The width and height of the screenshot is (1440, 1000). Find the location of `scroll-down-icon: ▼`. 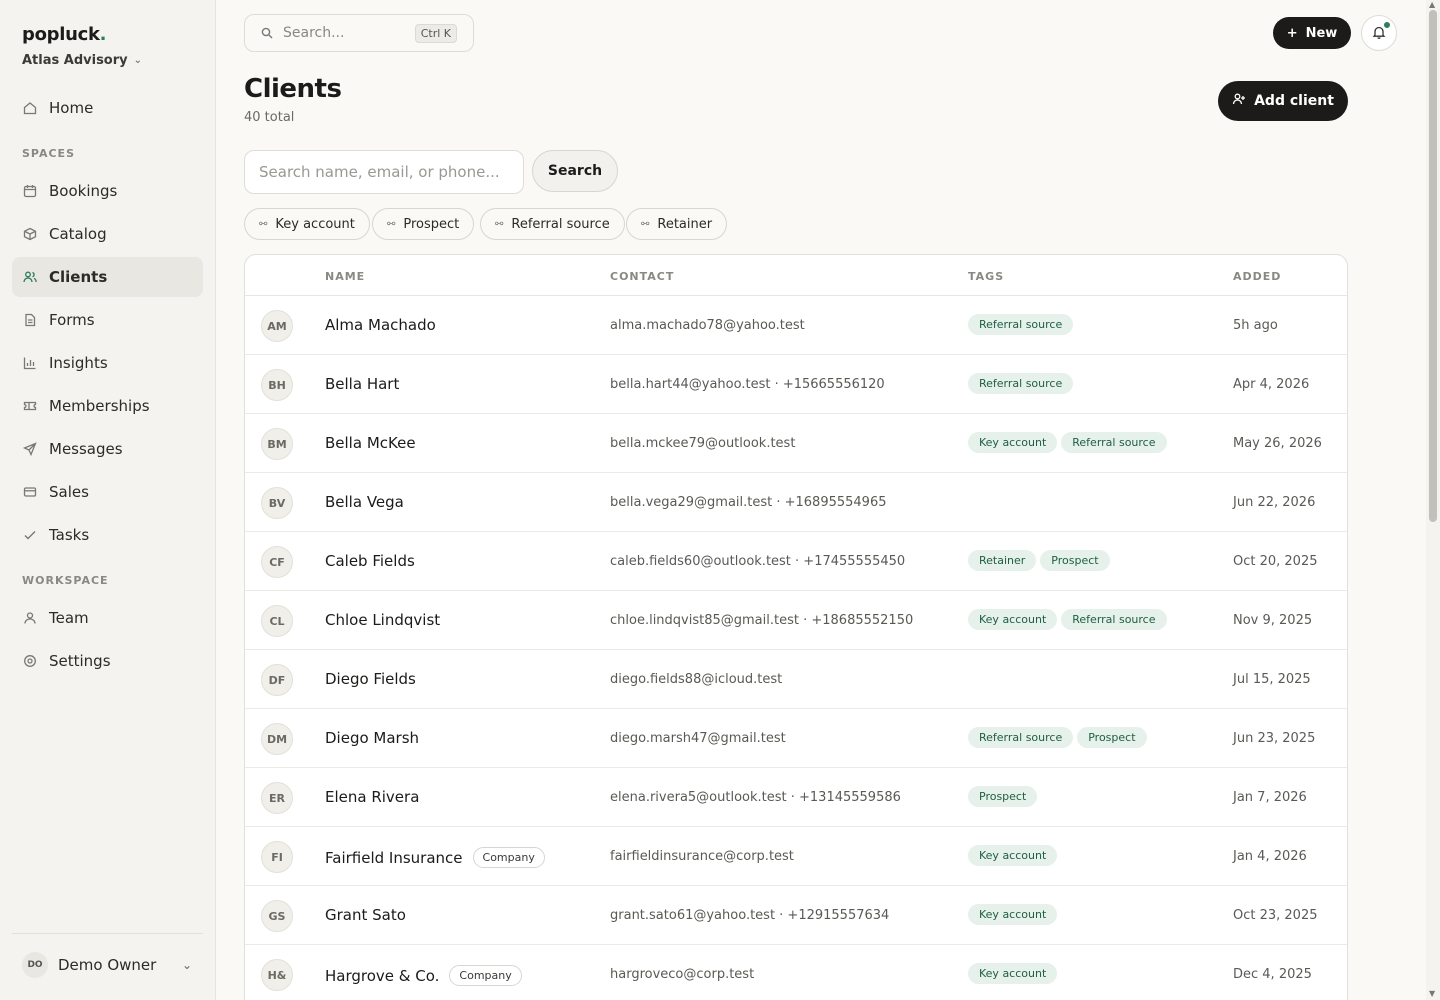

scroll-down-icon: ▼ is located at coordinates (1432, 993).